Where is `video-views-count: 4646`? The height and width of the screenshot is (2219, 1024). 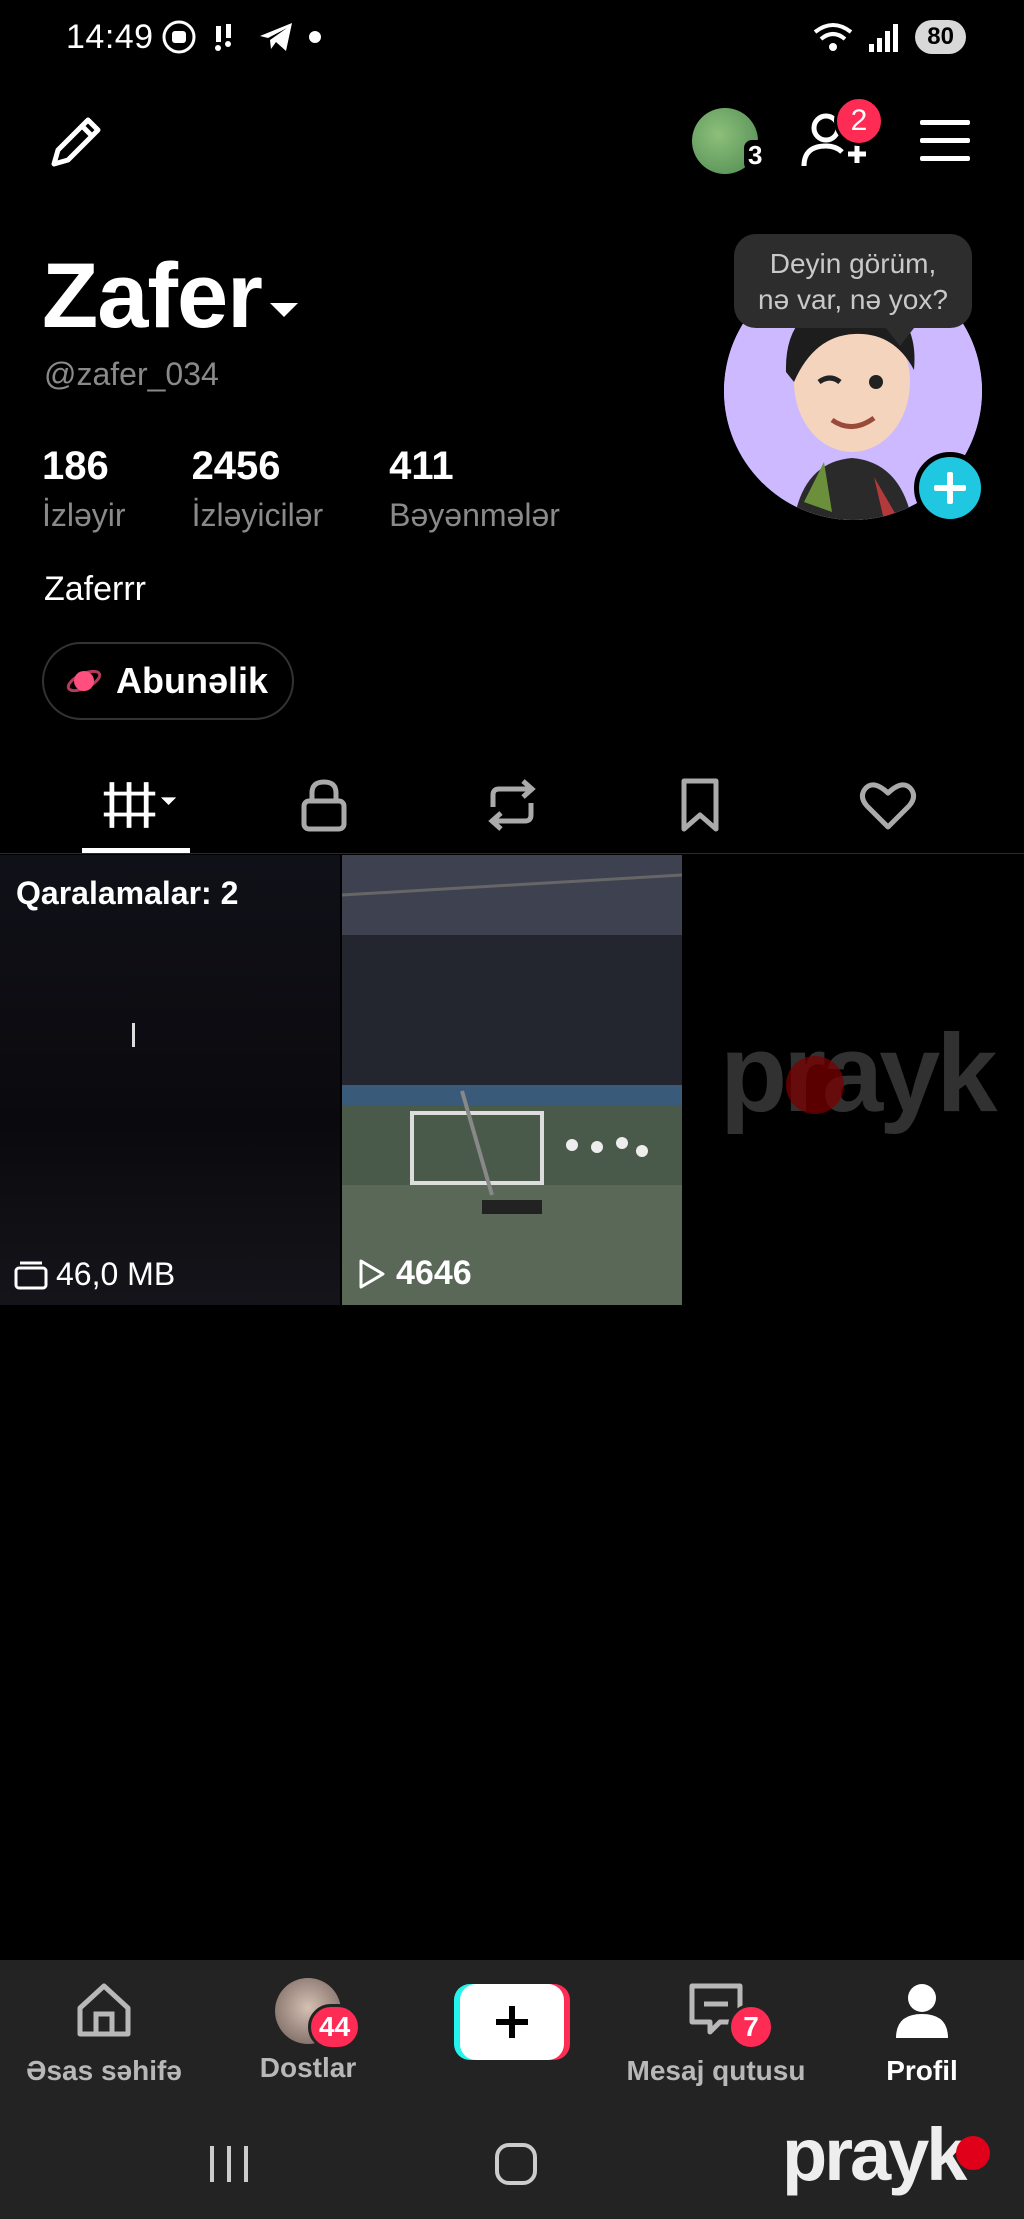
video-views-count: 4646 is located at coordinates (434, 1273).